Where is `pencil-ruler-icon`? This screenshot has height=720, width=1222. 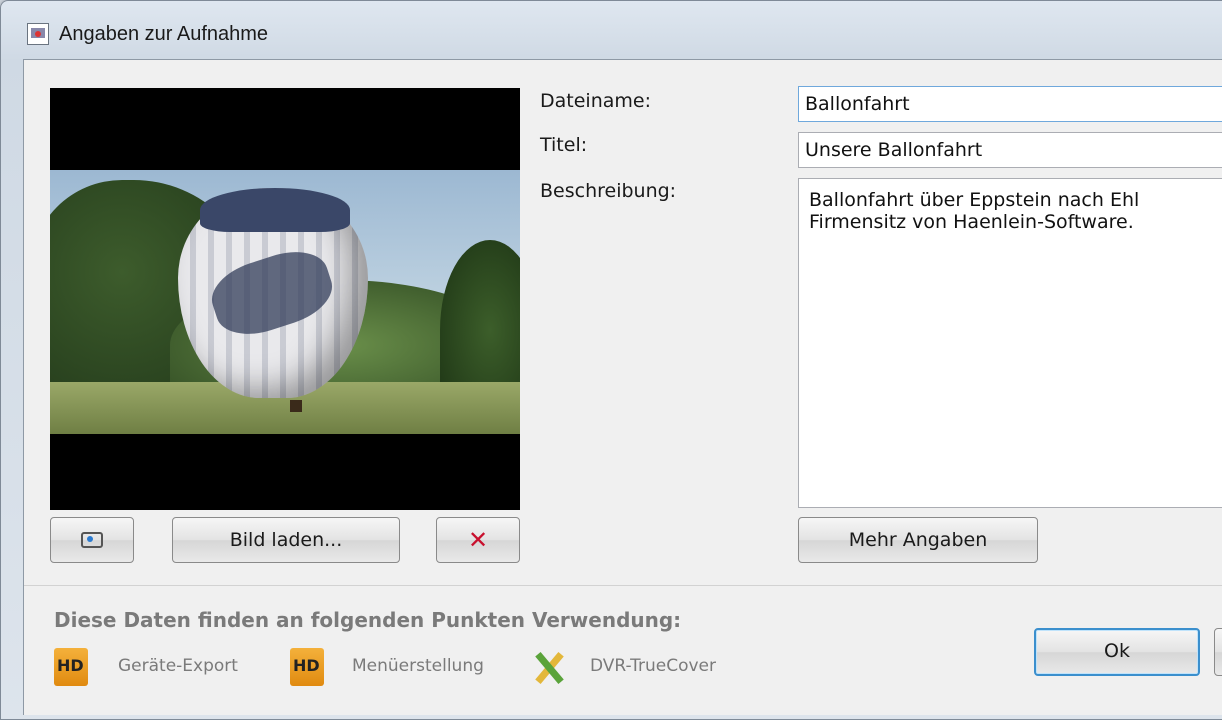
pencil-ruler-icon is located at coordinates (549, 667).